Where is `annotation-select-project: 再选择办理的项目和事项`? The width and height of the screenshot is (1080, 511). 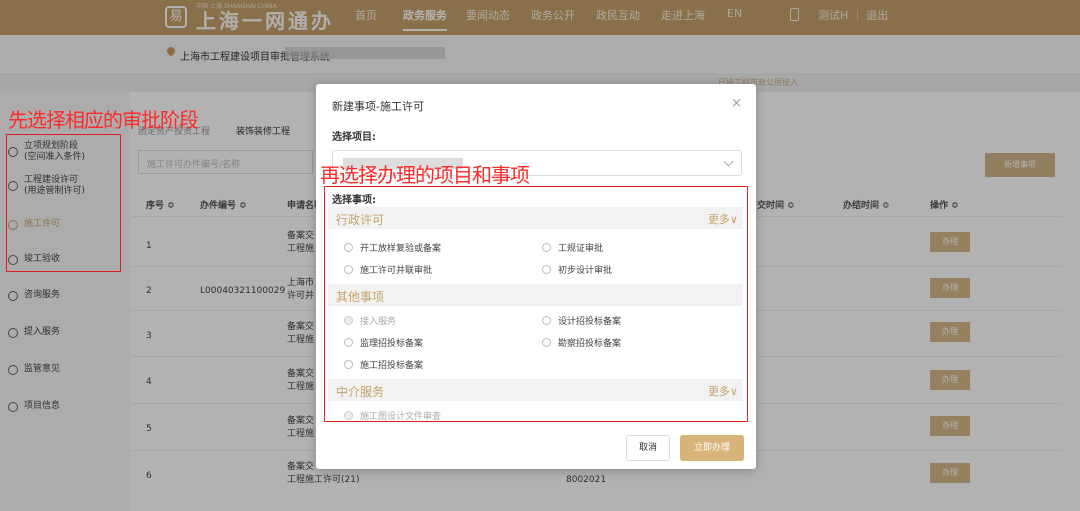
annotation-select-project: 再选择办理的项目和事项 is located at coordinates (425, 175).